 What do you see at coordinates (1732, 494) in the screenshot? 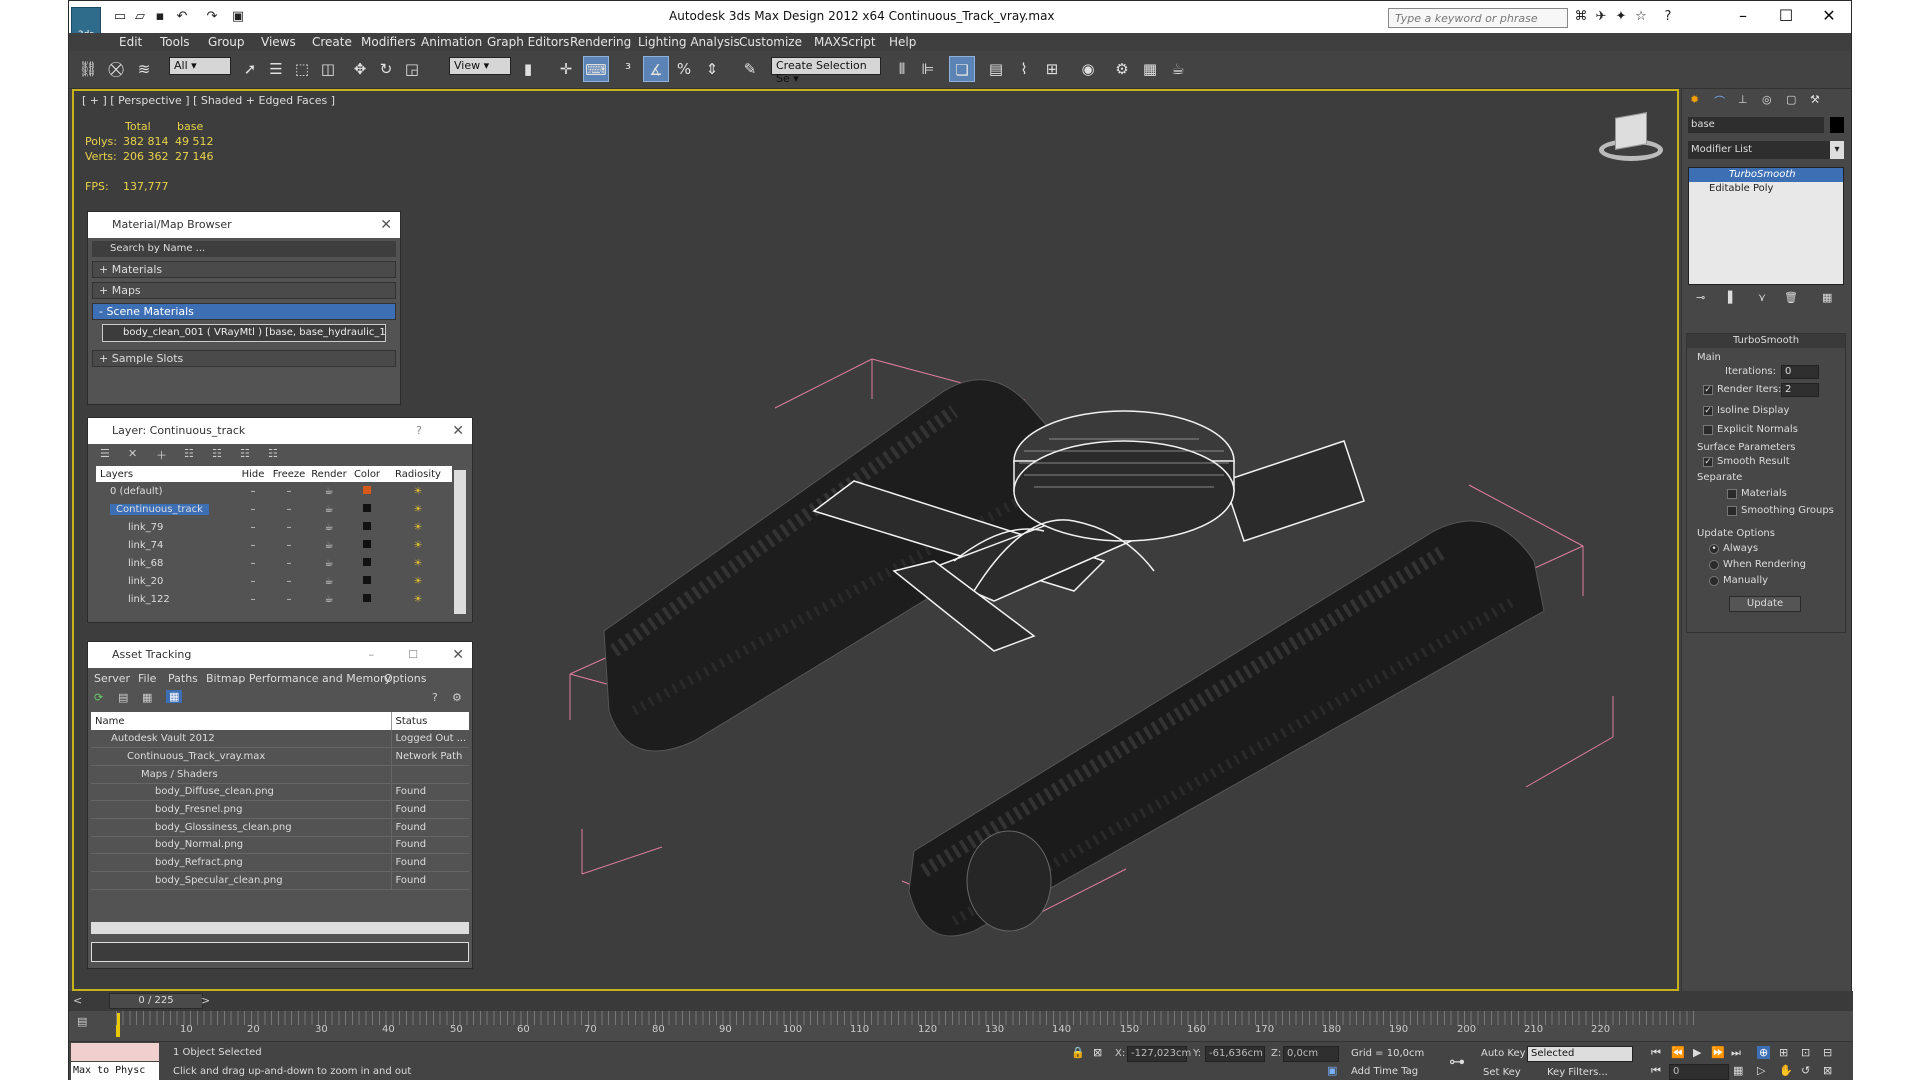
I see `materials-checkbox` at bounding box center [1732, 494].